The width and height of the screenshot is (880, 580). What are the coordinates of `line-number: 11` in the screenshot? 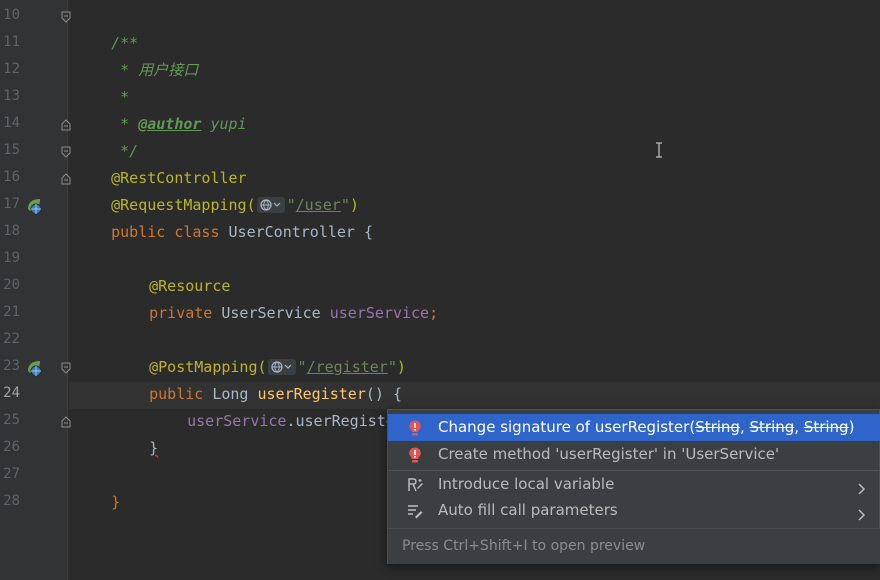 It's located at (11, 42).